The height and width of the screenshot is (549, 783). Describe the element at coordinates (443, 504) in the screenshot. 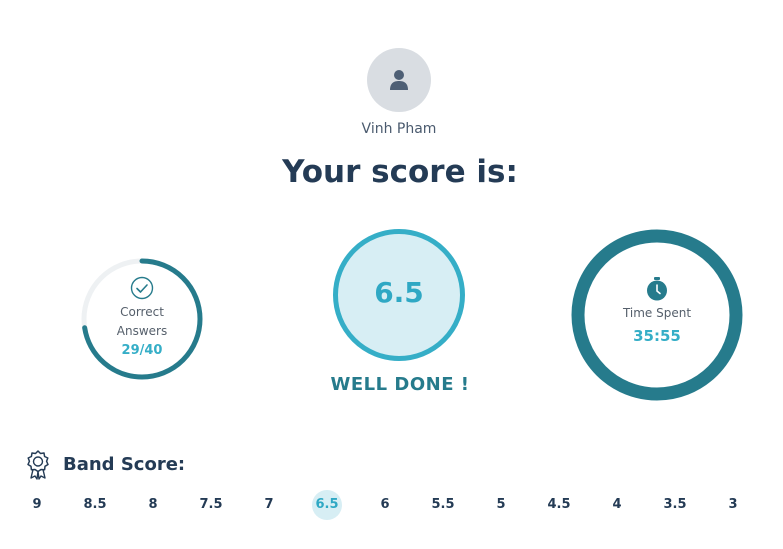

I see `band-score-item: 5.5` at that location.